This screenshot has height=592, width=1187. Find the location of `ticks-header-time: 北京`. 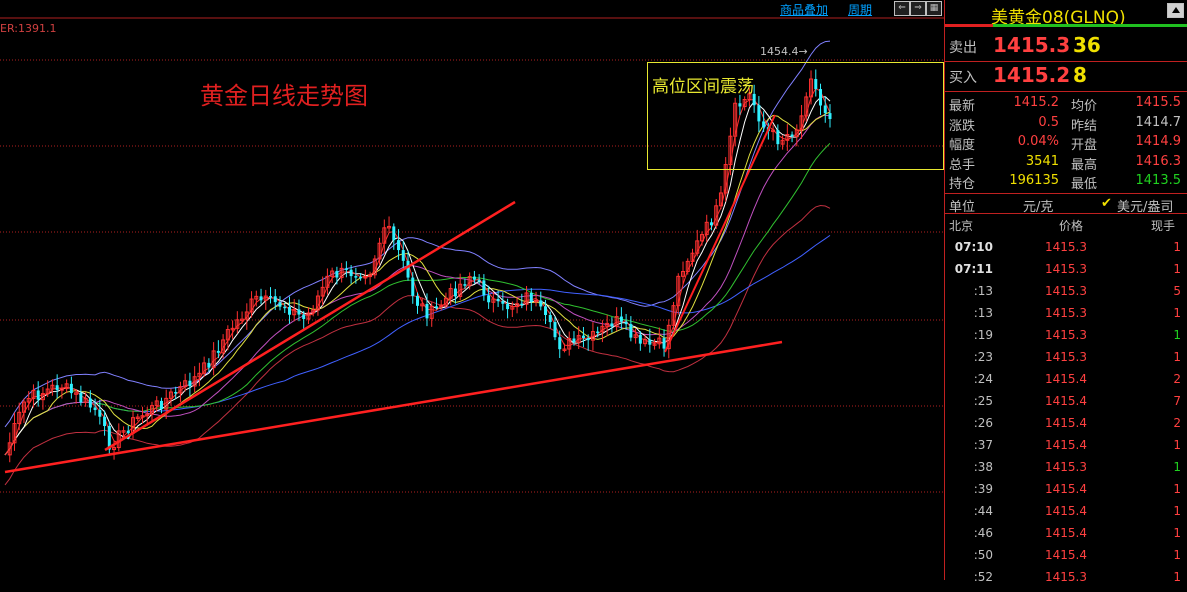

ticks-header-time: 北京 is located at coordinates (961, 226).